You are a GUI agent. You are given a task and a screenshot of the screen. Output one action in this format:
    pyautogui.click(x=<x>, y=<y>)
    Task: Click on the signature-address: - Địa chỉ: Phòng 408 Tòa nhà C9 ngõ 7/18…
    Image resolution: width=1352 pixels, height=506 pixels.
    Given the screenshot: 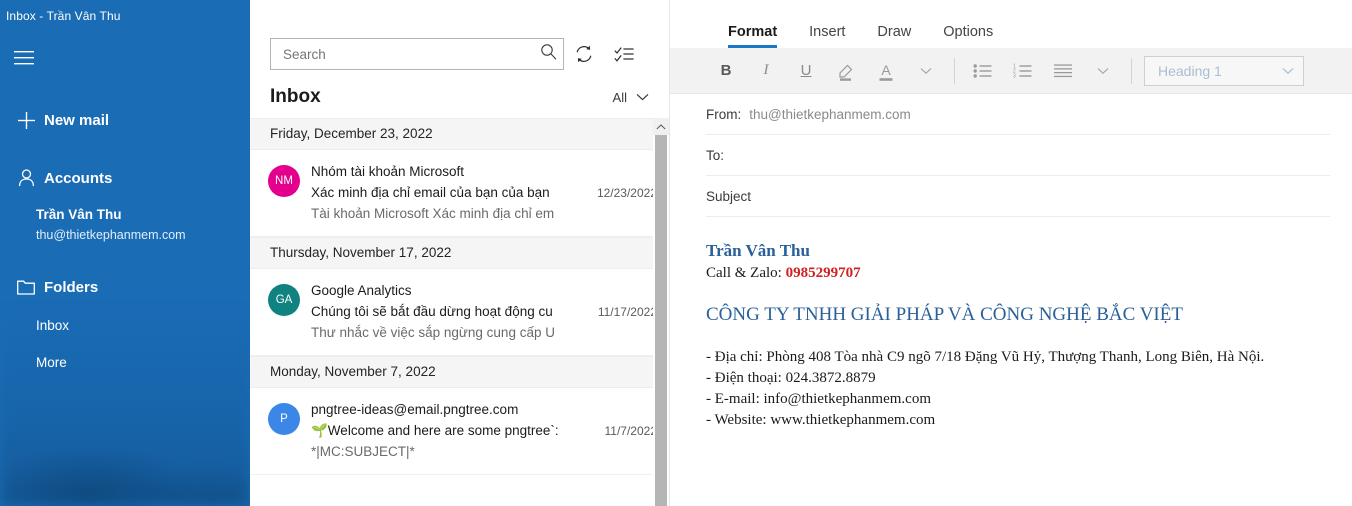 What is the action you would take?
    pyautogui.click(x=985, y=357)
    